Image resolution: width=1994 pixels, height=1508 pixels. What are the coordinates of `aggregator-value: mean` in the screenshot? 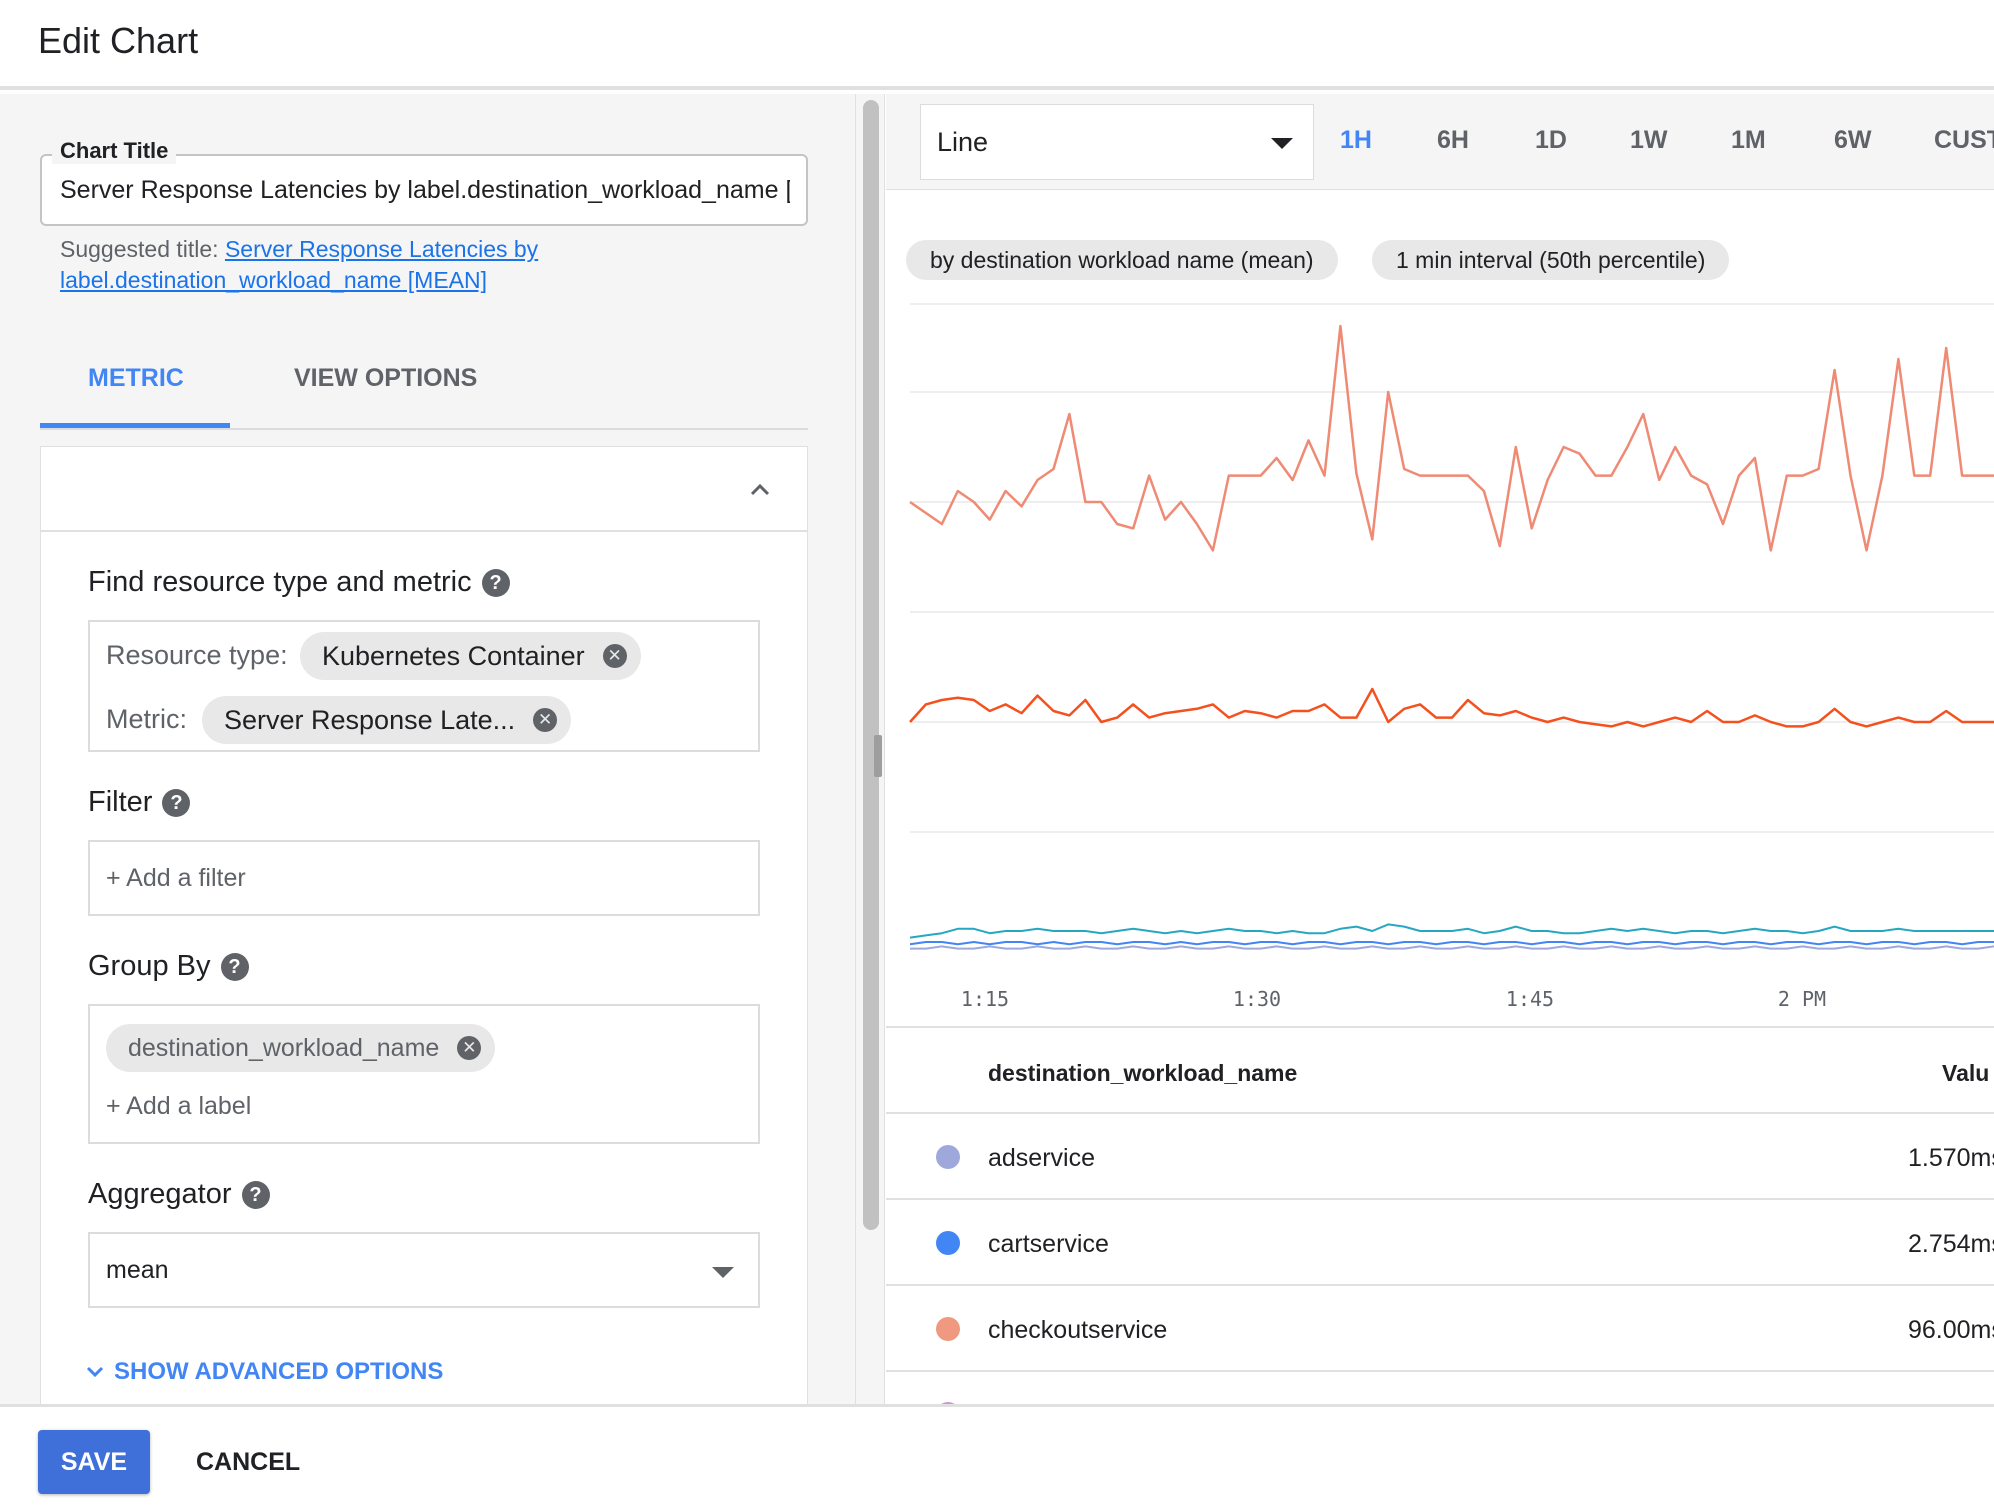 It's located at (137, 1270).